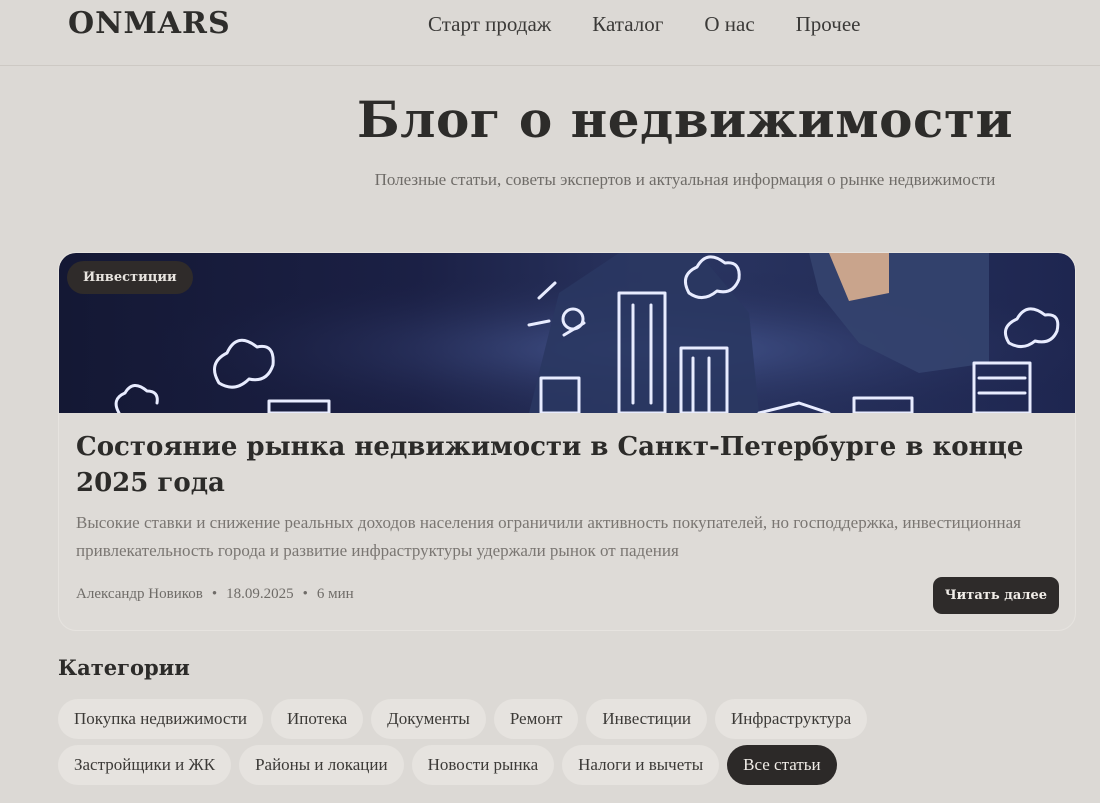 The height and width of the screenshot is (803, 1100). What do you see at coordinates (647, 719) in the screenshot?
I see `category-chip: Инвестиции` at bounding box center [647, 719].